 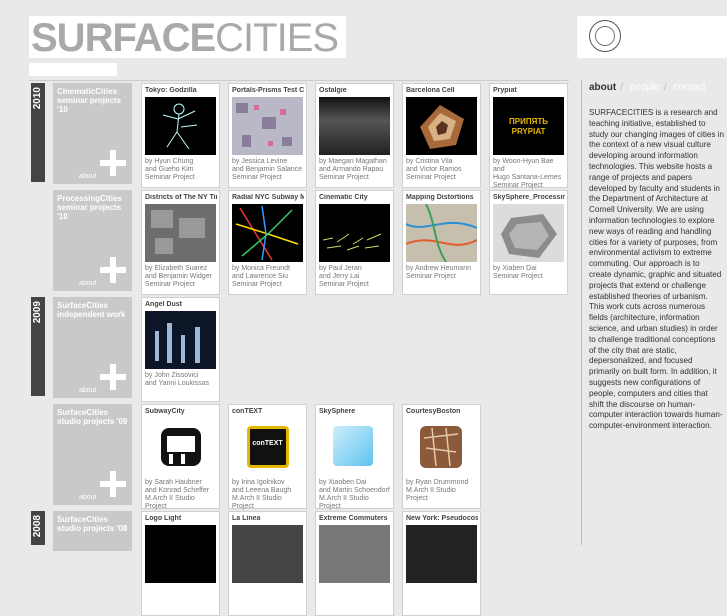 I want to click on project-title: La Linea, so click(x=246, y=518).